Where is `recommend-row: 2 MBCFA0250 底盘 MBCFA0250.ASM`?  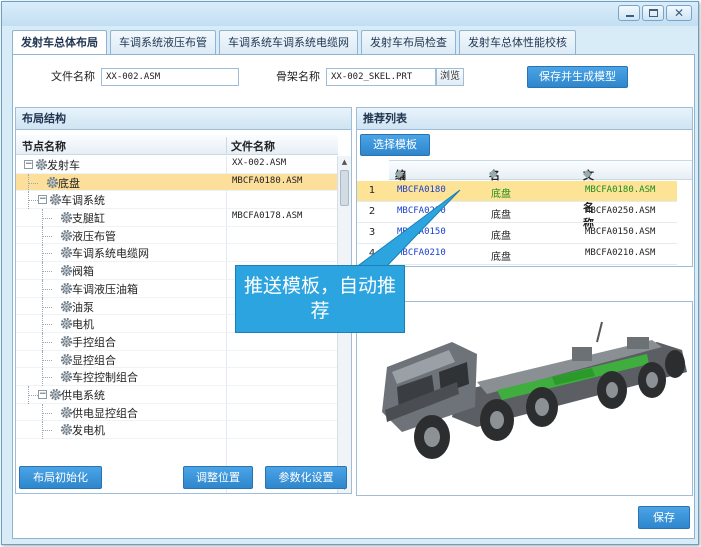
recommend-row: 2 MBCFA0250 底盘 MBCFA0250.ASM is located at coordinates (517, 212).